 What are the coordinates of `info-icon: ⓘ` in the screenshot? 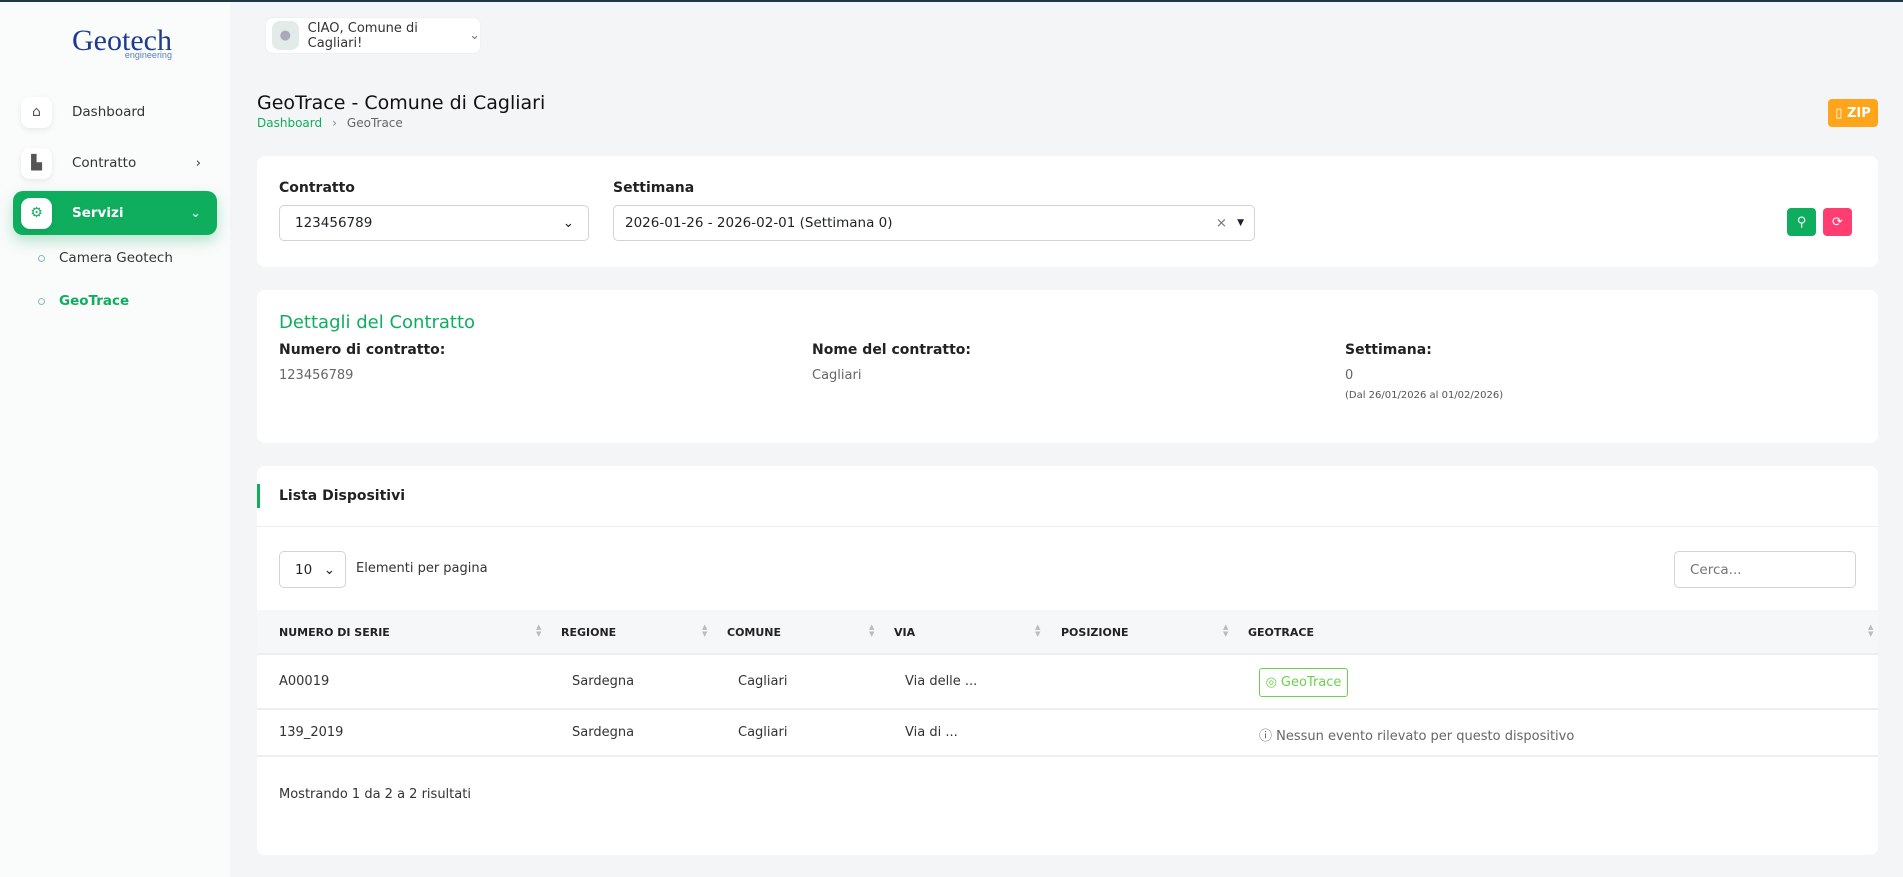 It's located at (1266, 736).